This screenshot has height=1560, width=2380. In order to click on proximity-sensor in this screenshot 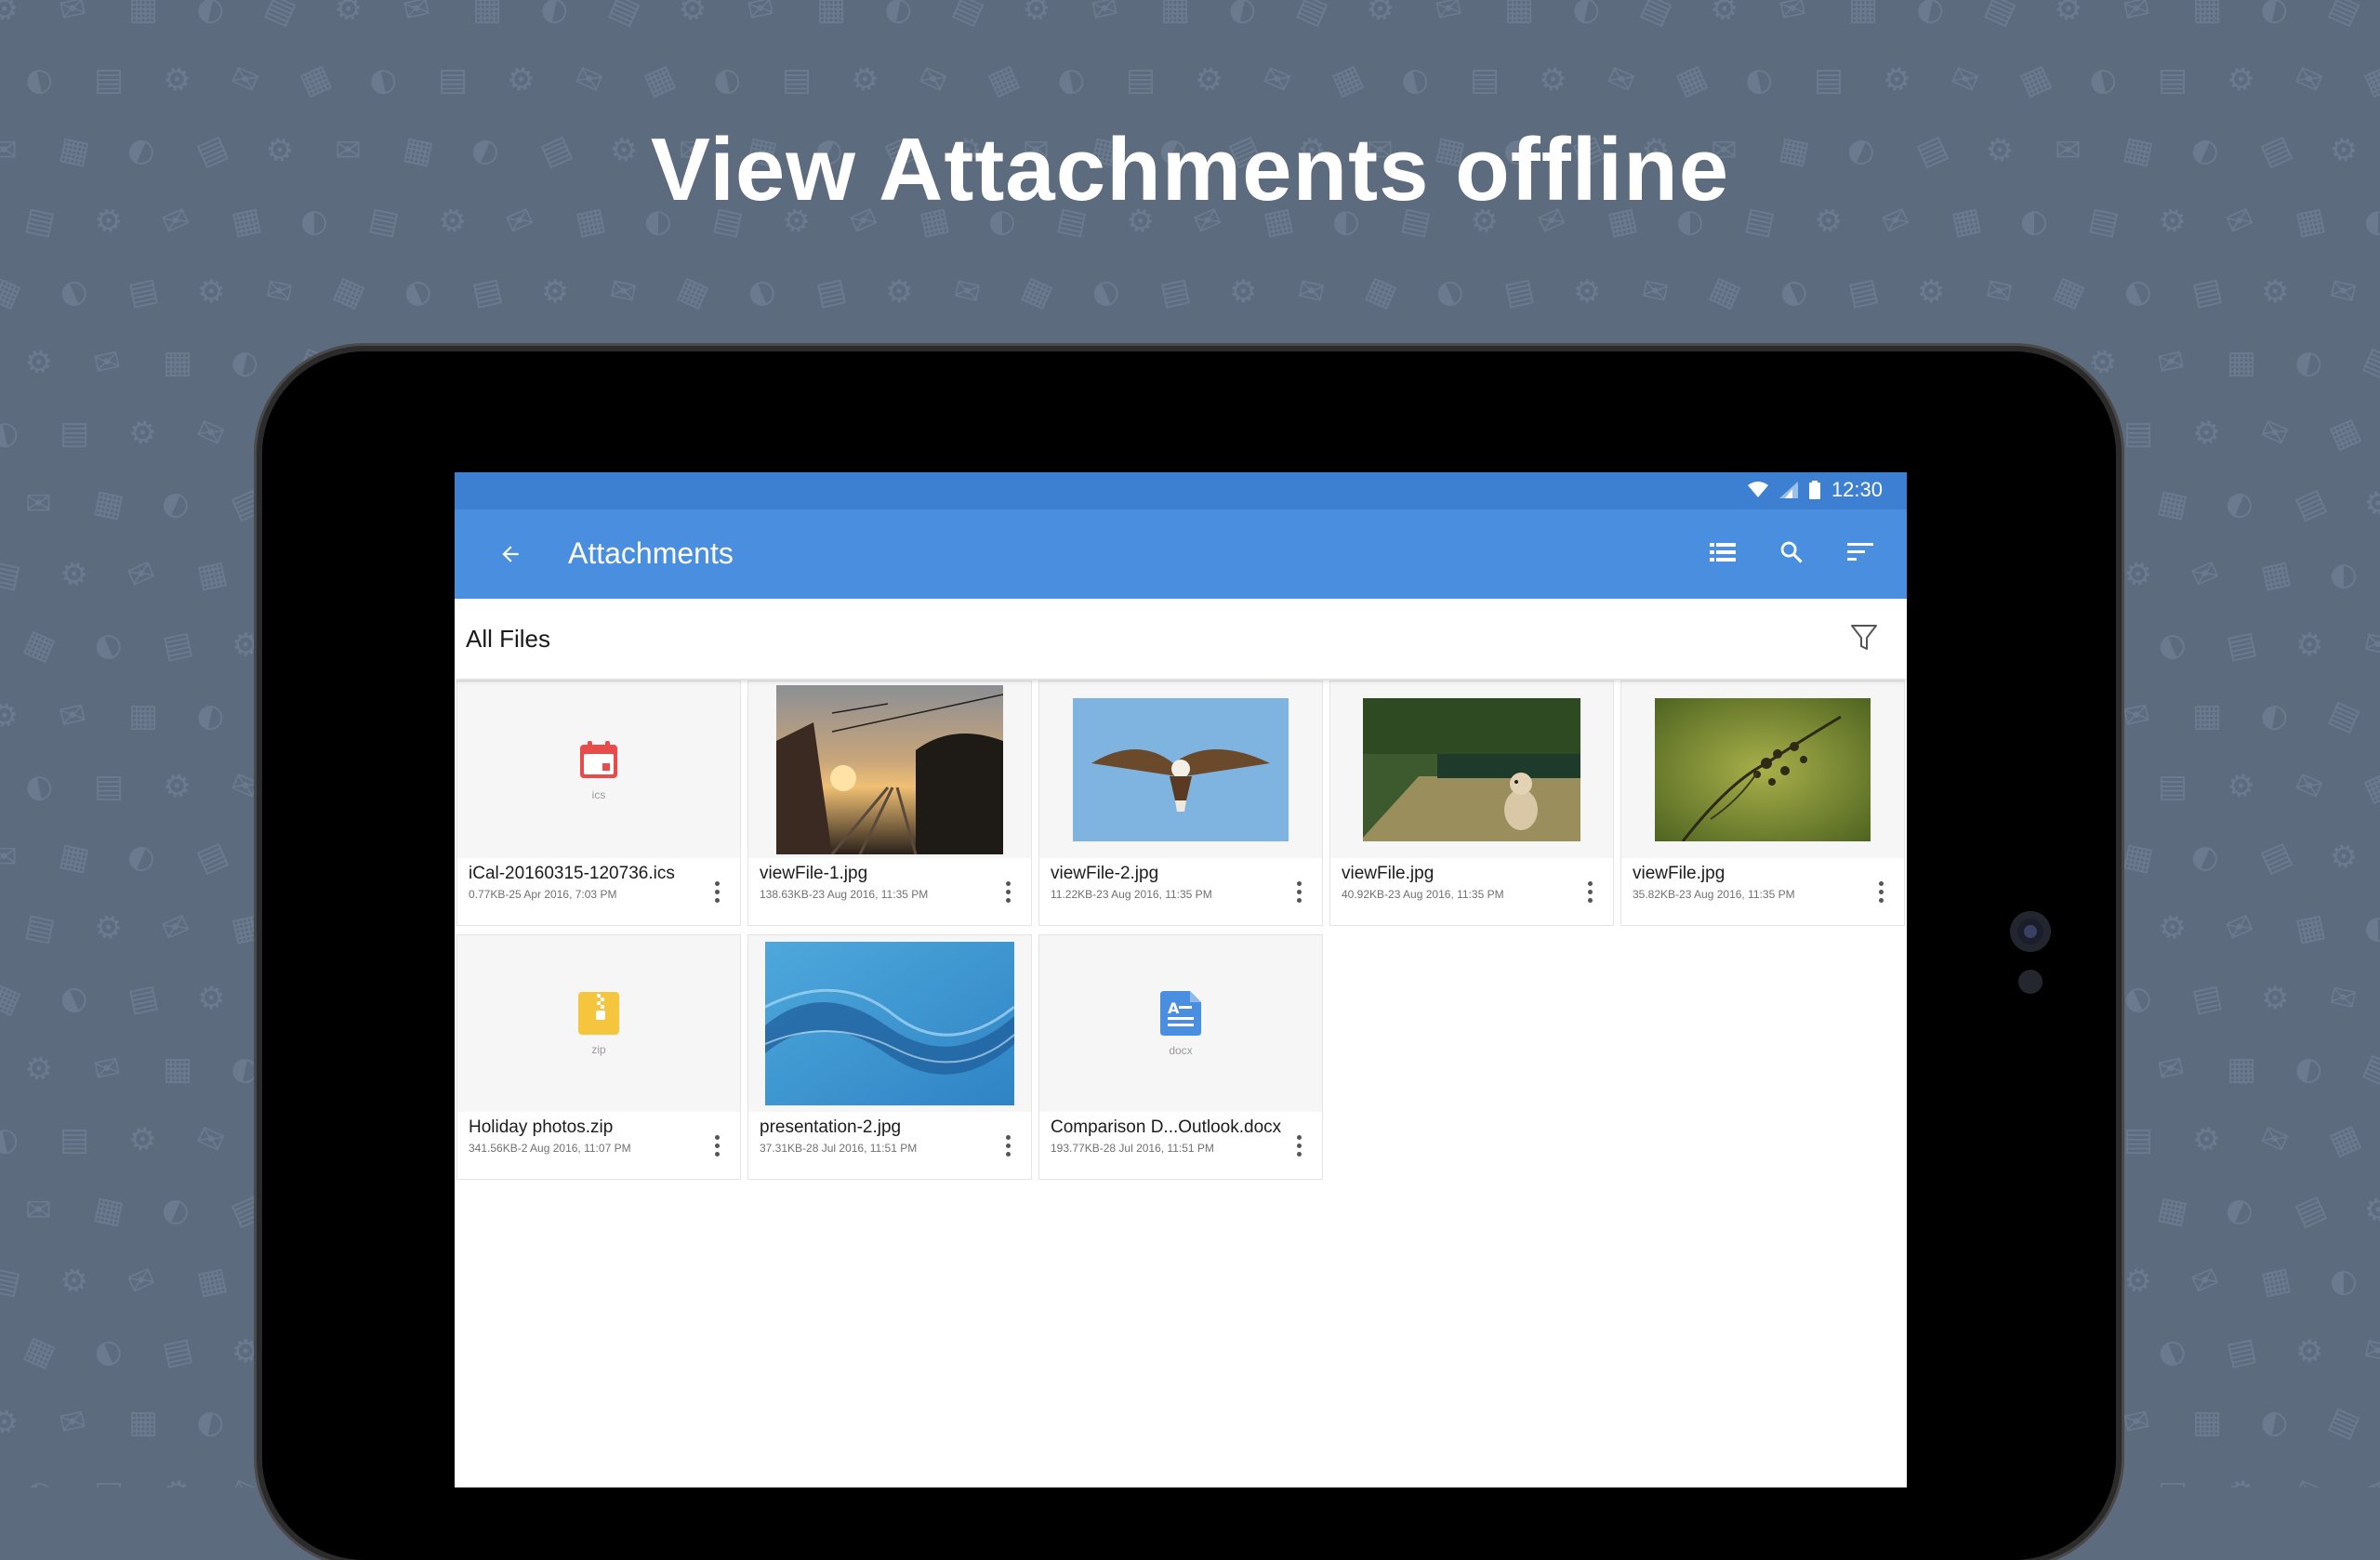, I will do `click(2030, 982)`.